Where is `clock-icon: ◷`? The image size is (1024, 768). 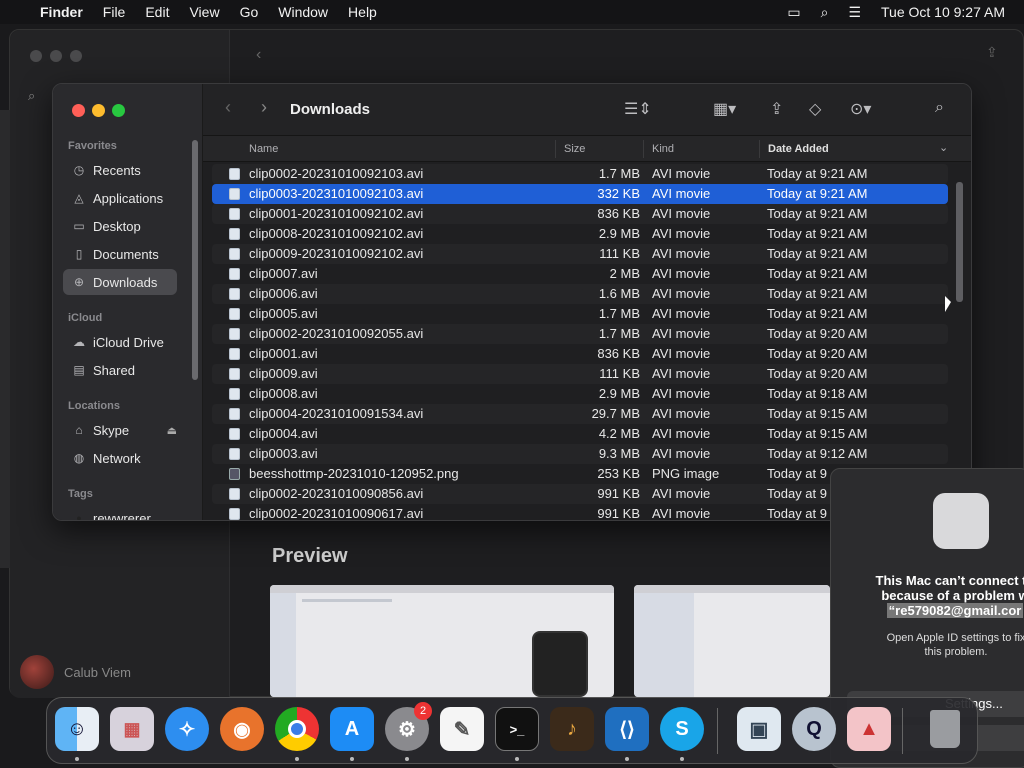
clock-icon: ◷ is located at coordinates (79, 170).